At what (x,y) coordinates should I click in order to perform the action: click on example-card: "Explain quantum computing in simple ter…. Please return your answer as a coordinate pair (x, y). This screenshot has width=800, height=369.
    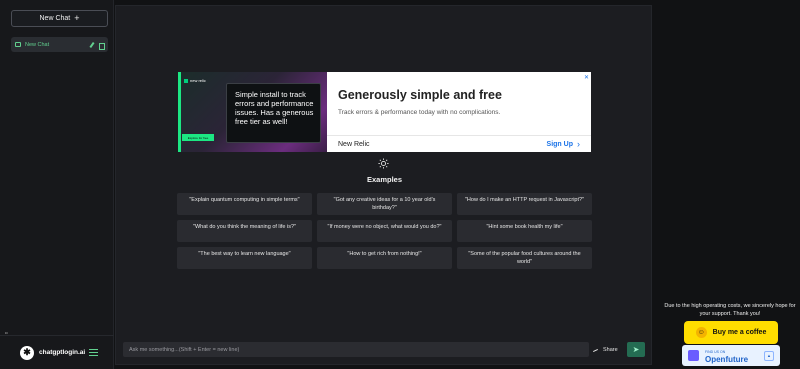
    Looking at the image, I should click on (244, 204).